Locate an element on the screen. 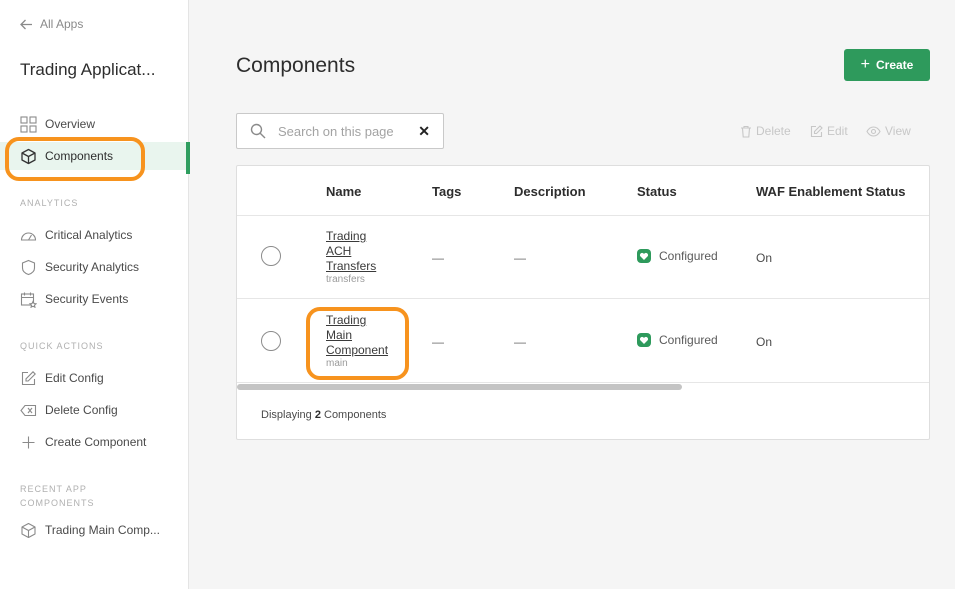  sidebar-item-critical-analytics: Critical Analytics is located at coordinates (94, 235).